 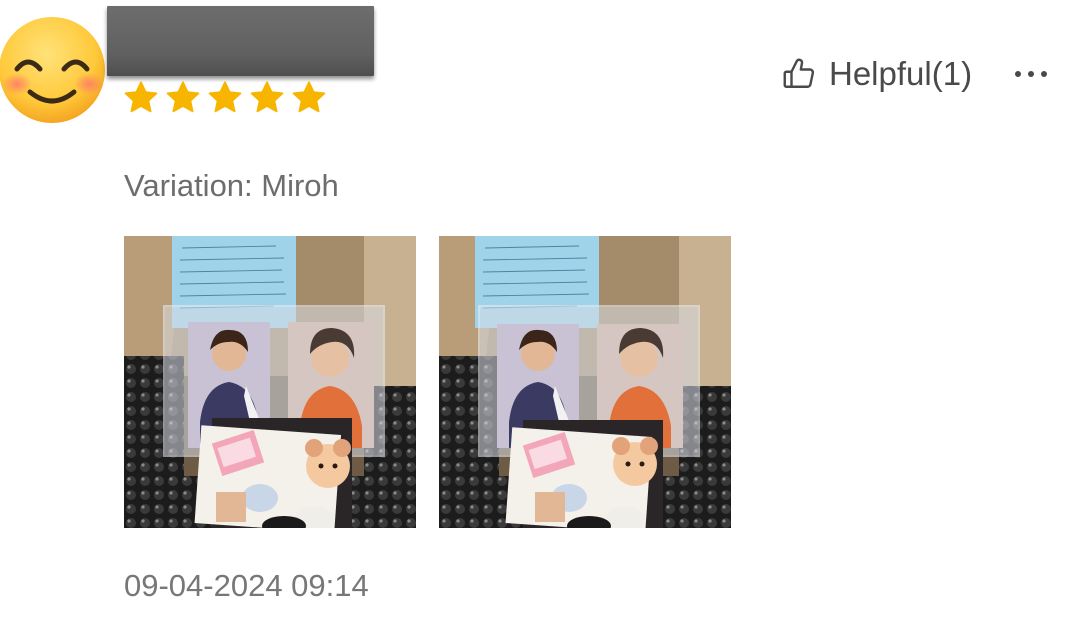 What do you see at coordinates (231, 185) in the screenshot?
I see `variation-label: Variation: Miroh` at bounding box center [231, 185].